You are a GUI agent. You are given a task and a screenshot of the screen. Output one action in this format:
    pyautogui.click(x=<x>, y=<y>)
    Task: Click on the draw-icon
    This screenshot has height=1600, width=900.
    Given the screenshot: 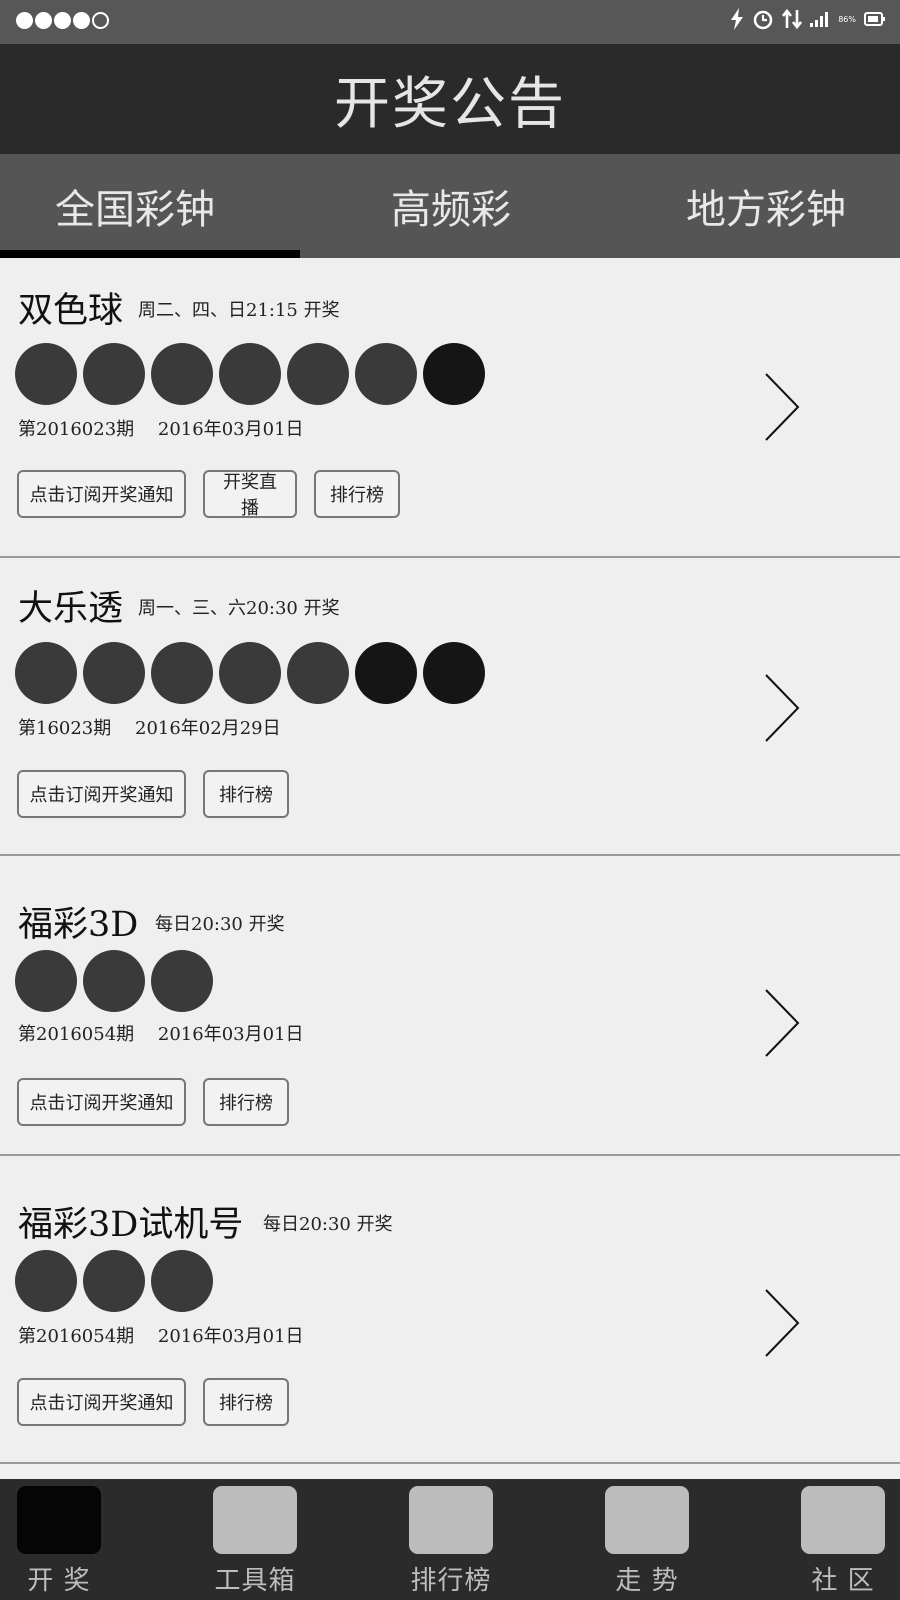 What is the action you would take?
    pyautogui.click(x=59, y=1520)
    